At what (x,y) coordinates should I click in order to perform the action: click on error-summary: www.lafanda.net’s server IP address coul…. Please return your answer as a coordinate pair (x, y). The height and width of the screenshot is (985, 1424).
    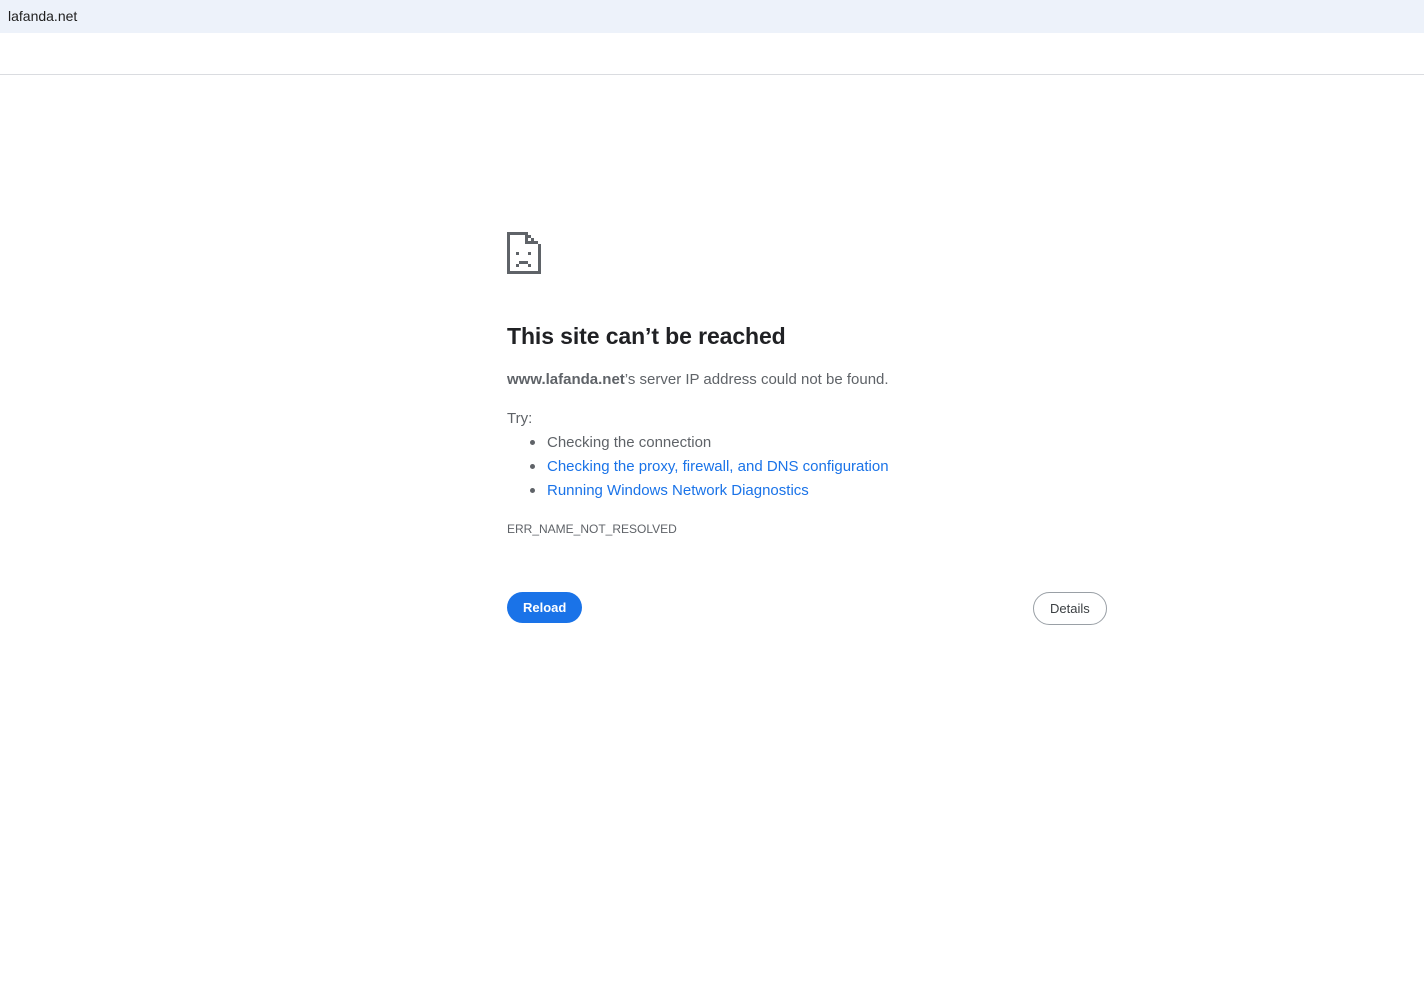
    Looking at the image, I should click on (698, 379).